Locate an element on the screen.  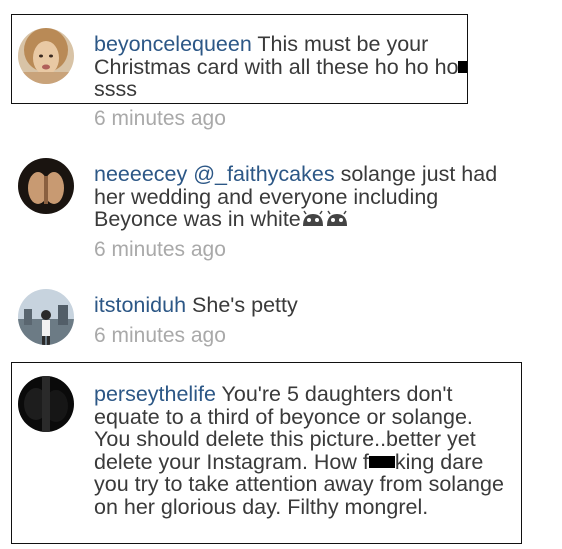
avatar-dark-icon is located at coordinates (46, 404).